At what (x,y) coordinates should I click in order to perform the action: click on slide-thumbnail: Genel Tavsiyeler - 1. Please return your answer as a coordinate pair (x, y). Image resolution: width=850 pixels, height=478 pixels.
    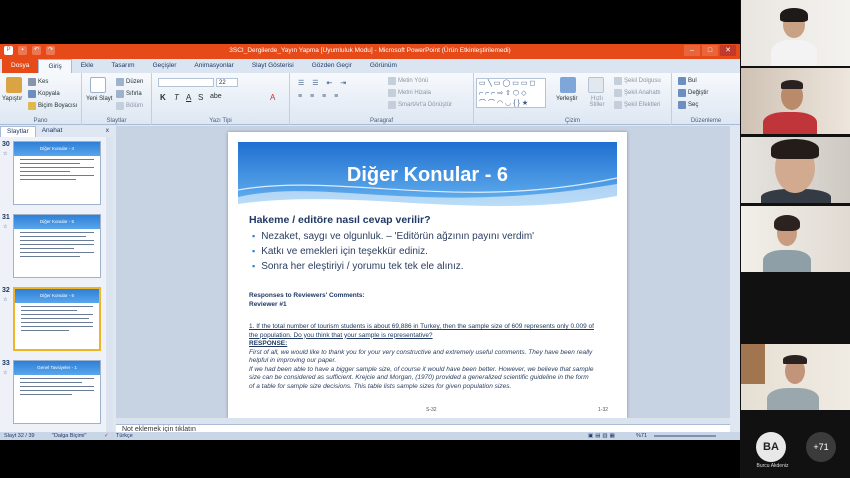
    Looking at the image, I should click on (57, 392).